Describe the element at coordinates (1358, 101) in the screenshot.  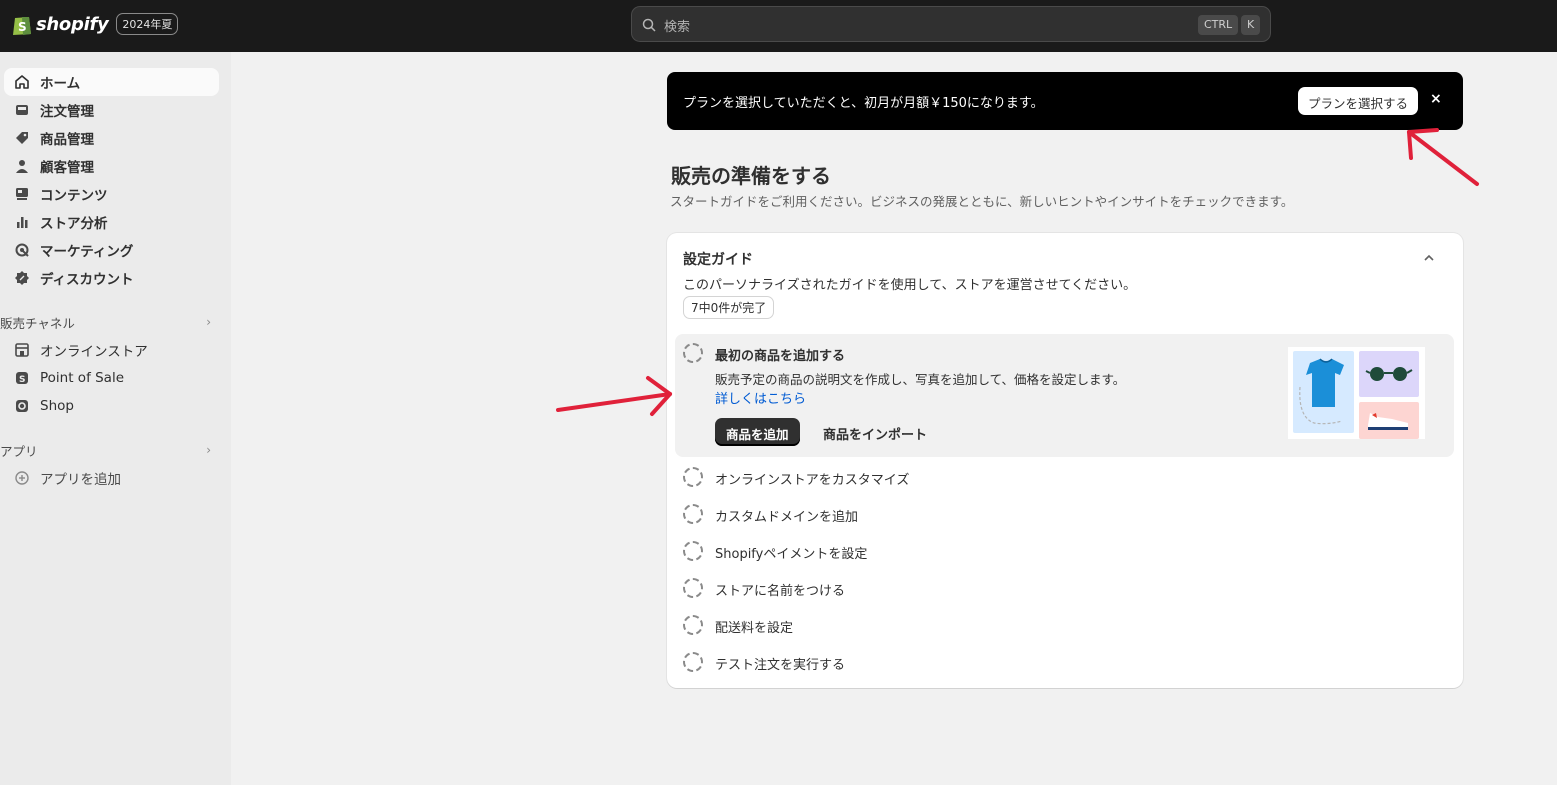
I see `select-plan-button: プランを選択する` at that location.